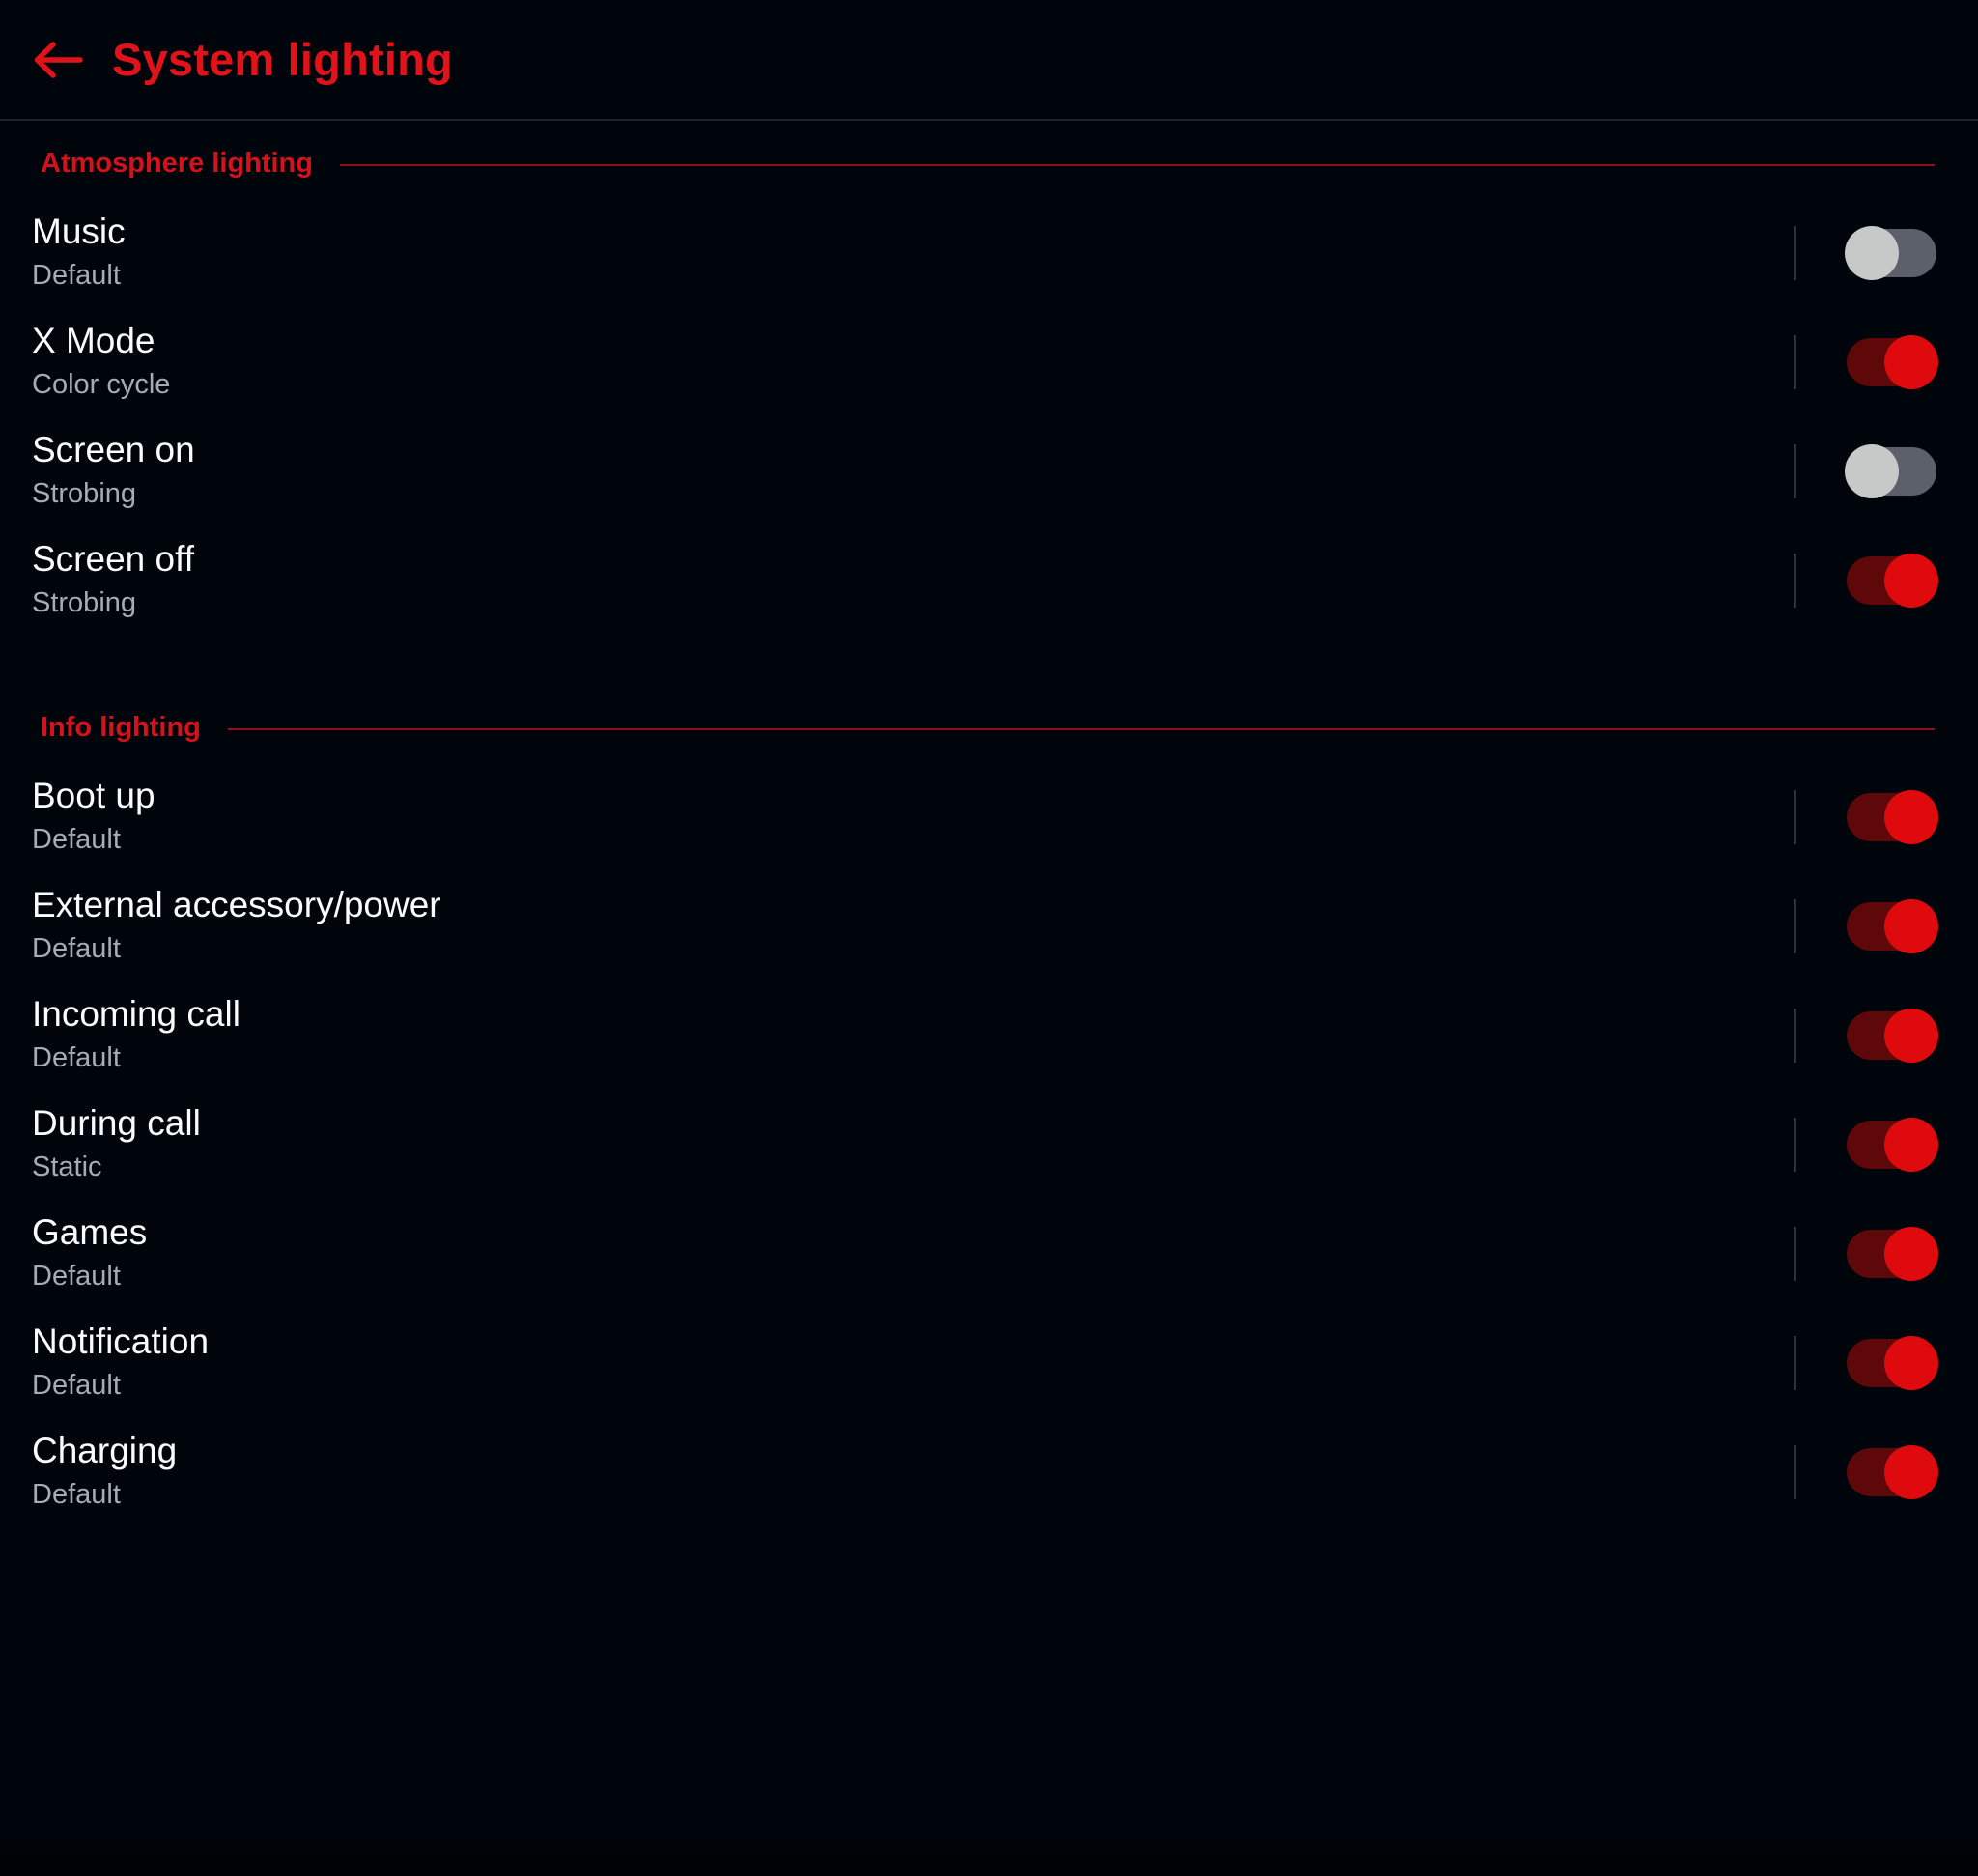 The width and height of the screenshot is (1978, 1876). I want to click on row-title: Games, so click(90, 1232).